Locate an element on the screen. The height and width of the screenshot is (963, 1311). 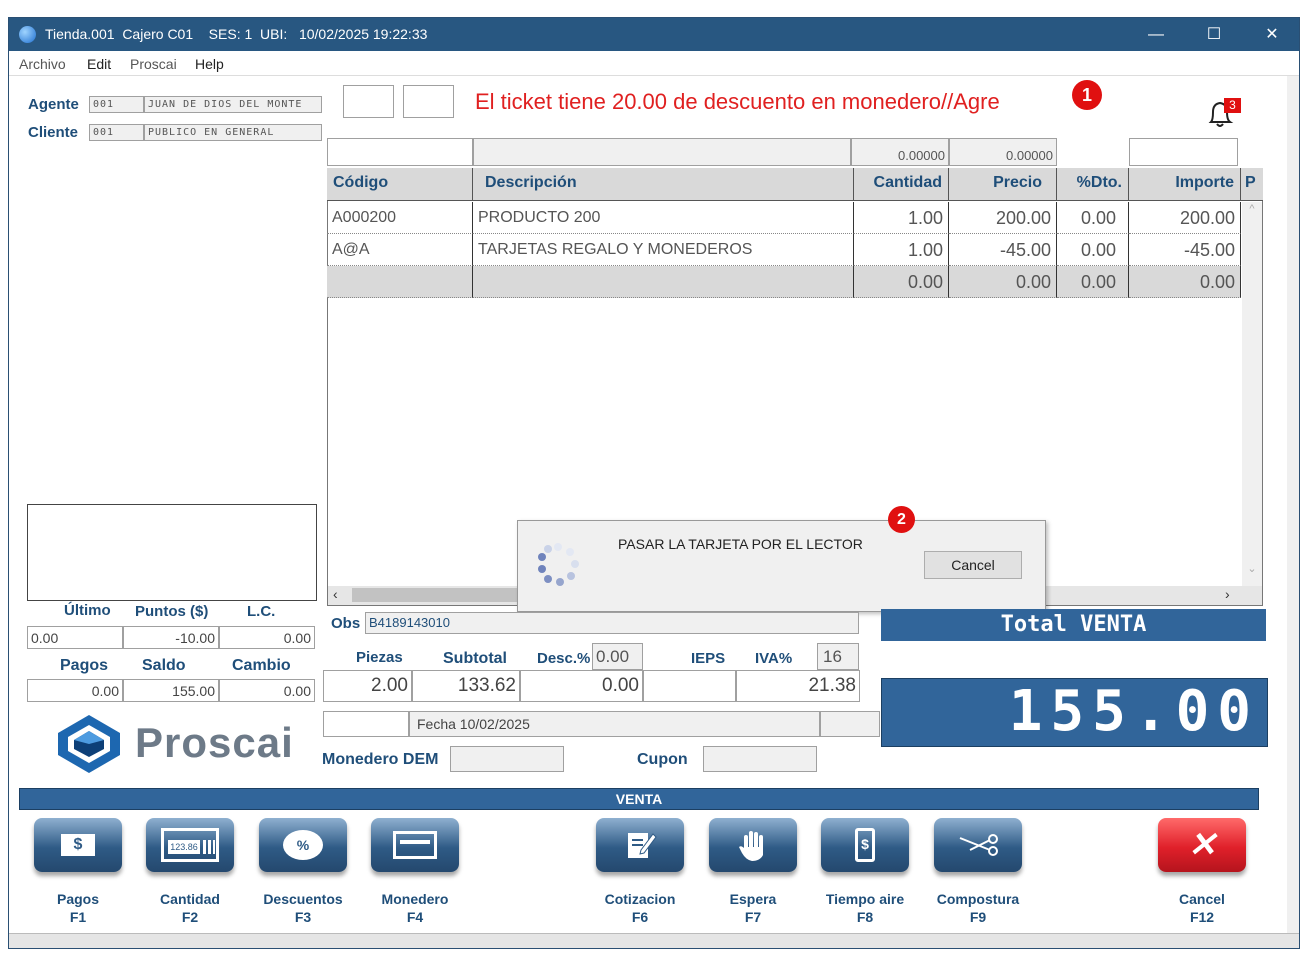
scroll-left-icon: ‹ is located at coordinates (335, 594).